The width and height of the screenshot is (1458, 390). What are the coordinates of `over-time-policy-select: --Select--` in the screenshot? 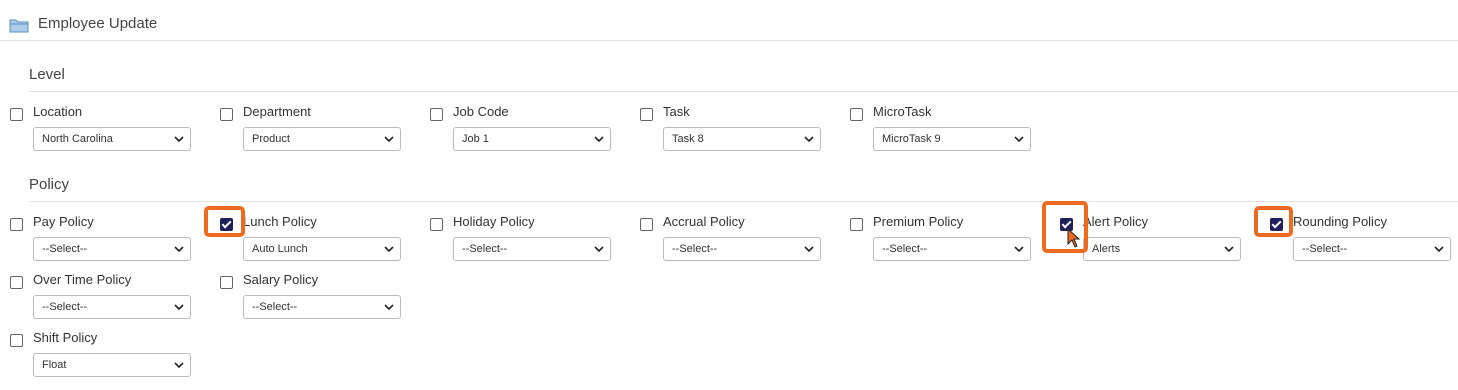 It's located at (112, 307).